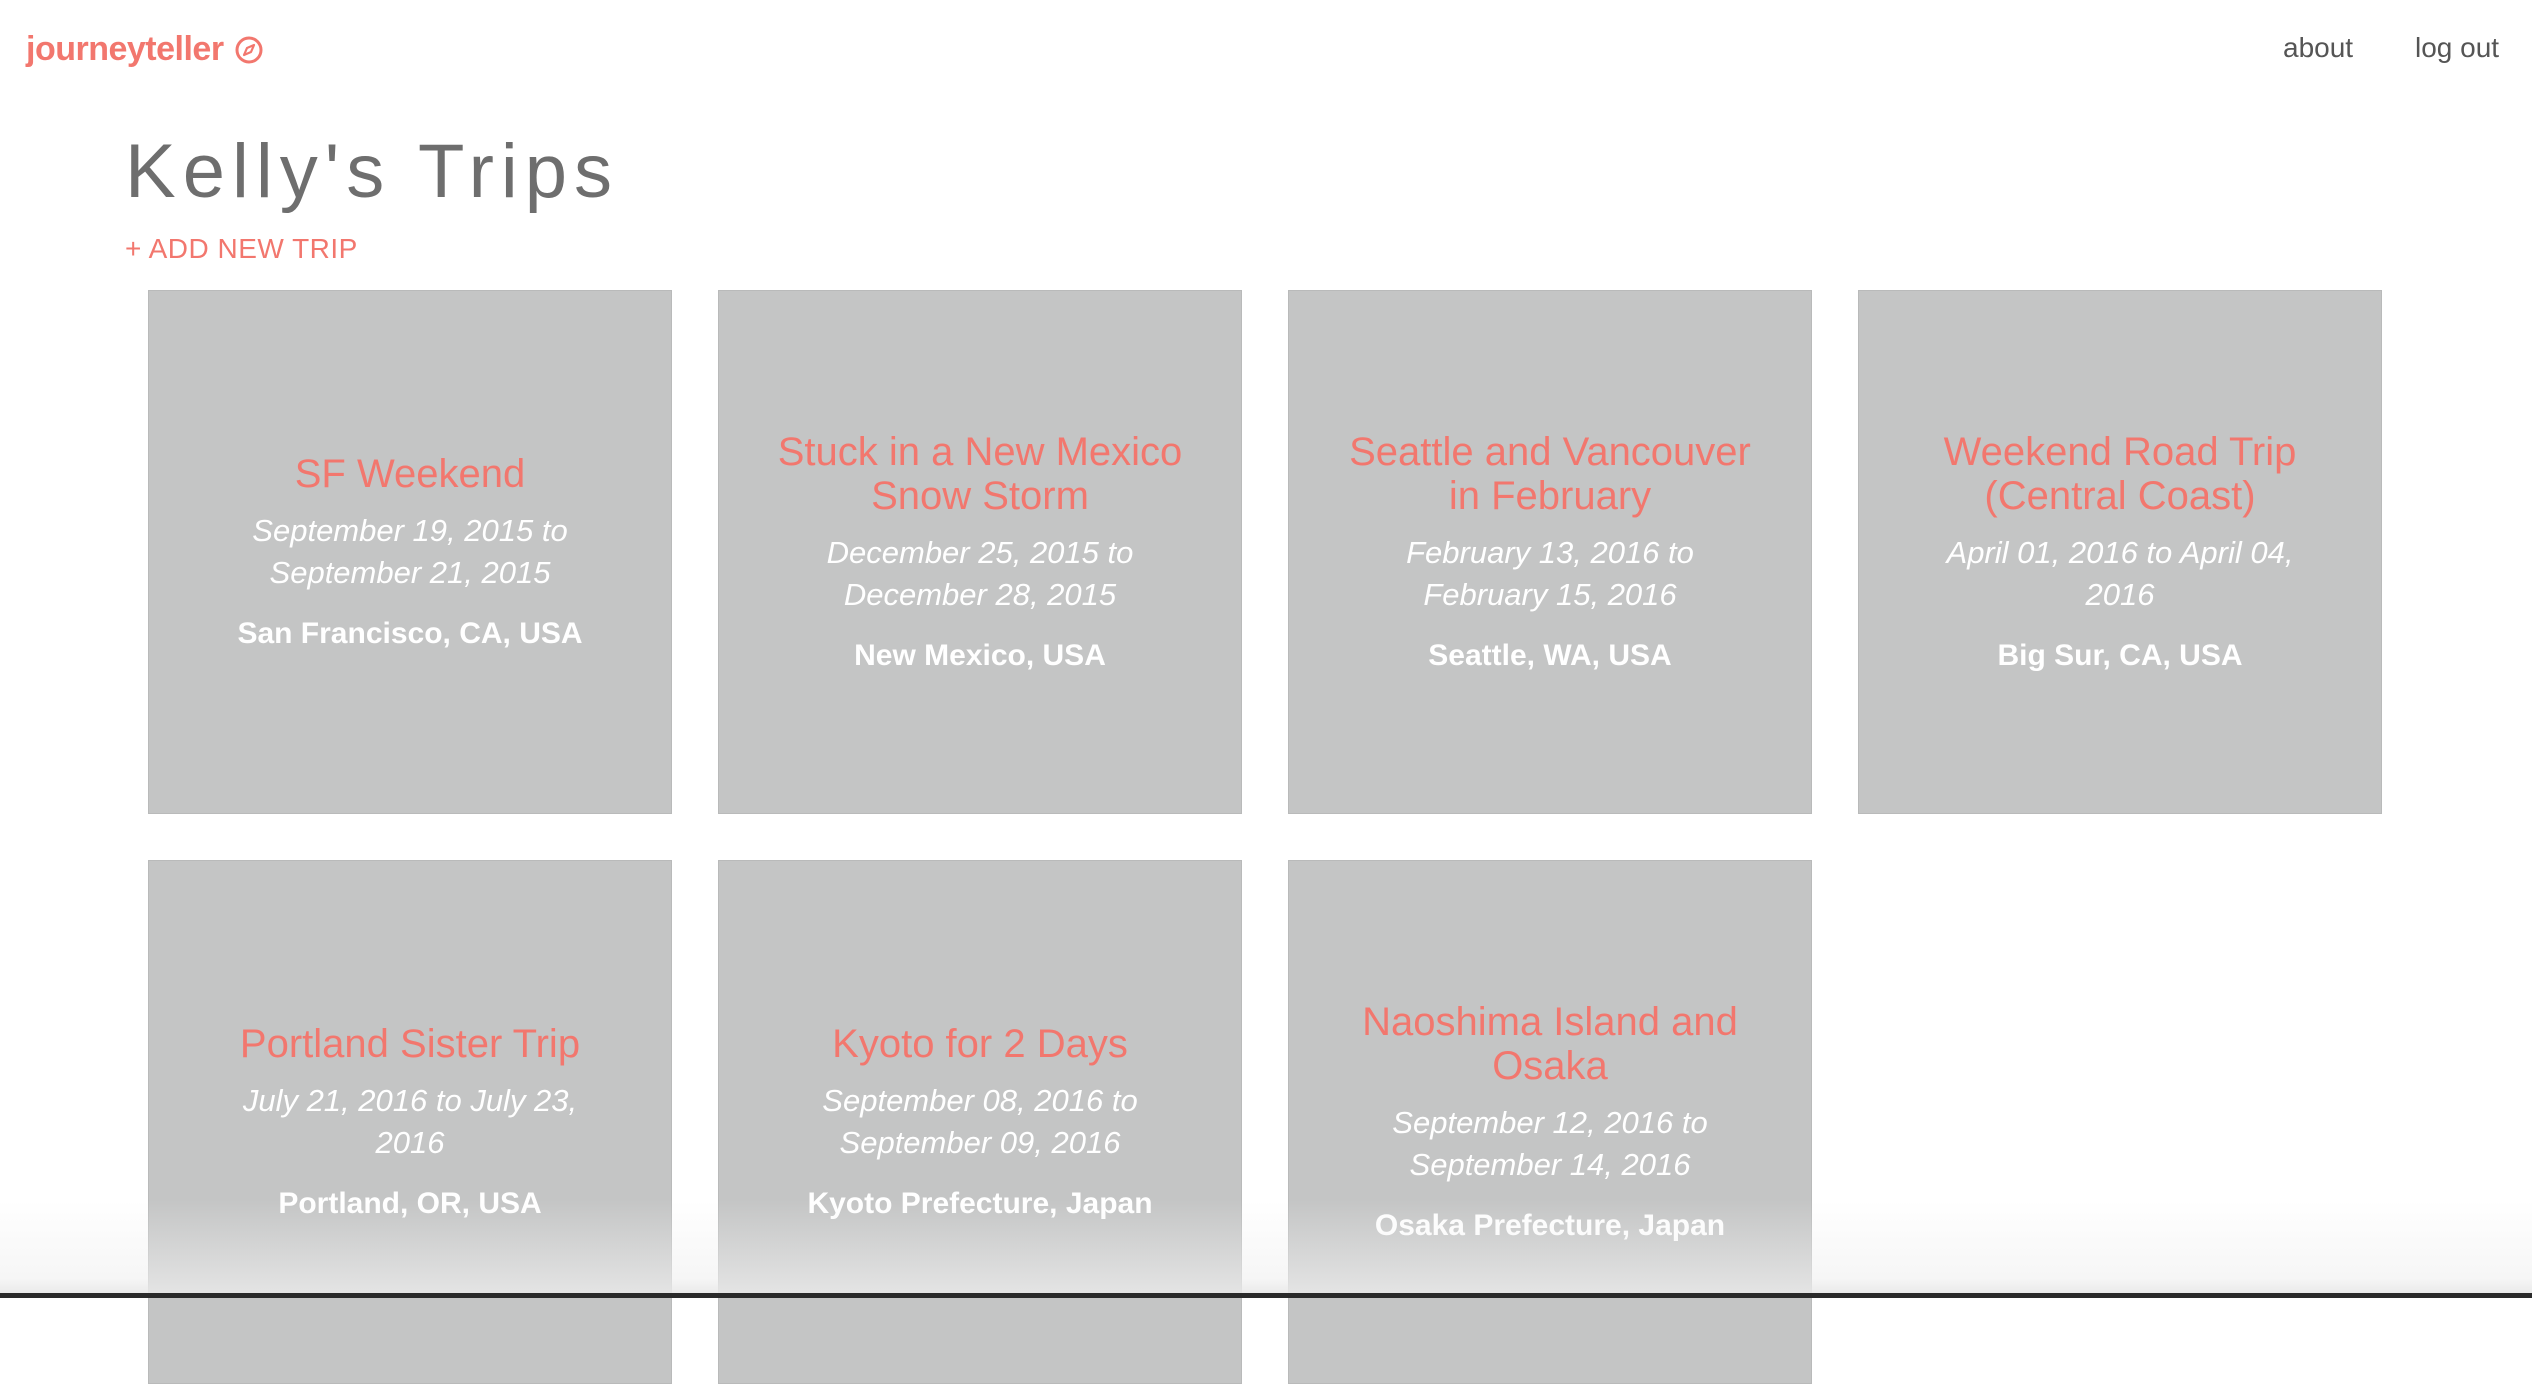  Describe the element at coordinates (980, 573) in the screenshot. I see `trip-dates: December 25, 2015 to December 28, 2015` at that location.